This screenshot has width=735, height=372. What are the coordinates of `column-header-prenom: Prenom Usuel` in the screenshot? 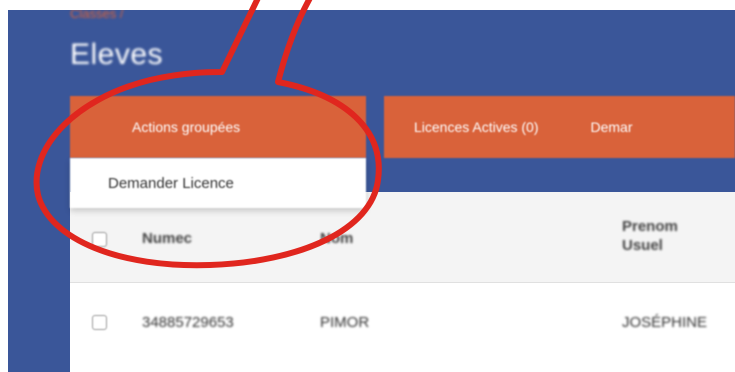 It's located at (650, 236).